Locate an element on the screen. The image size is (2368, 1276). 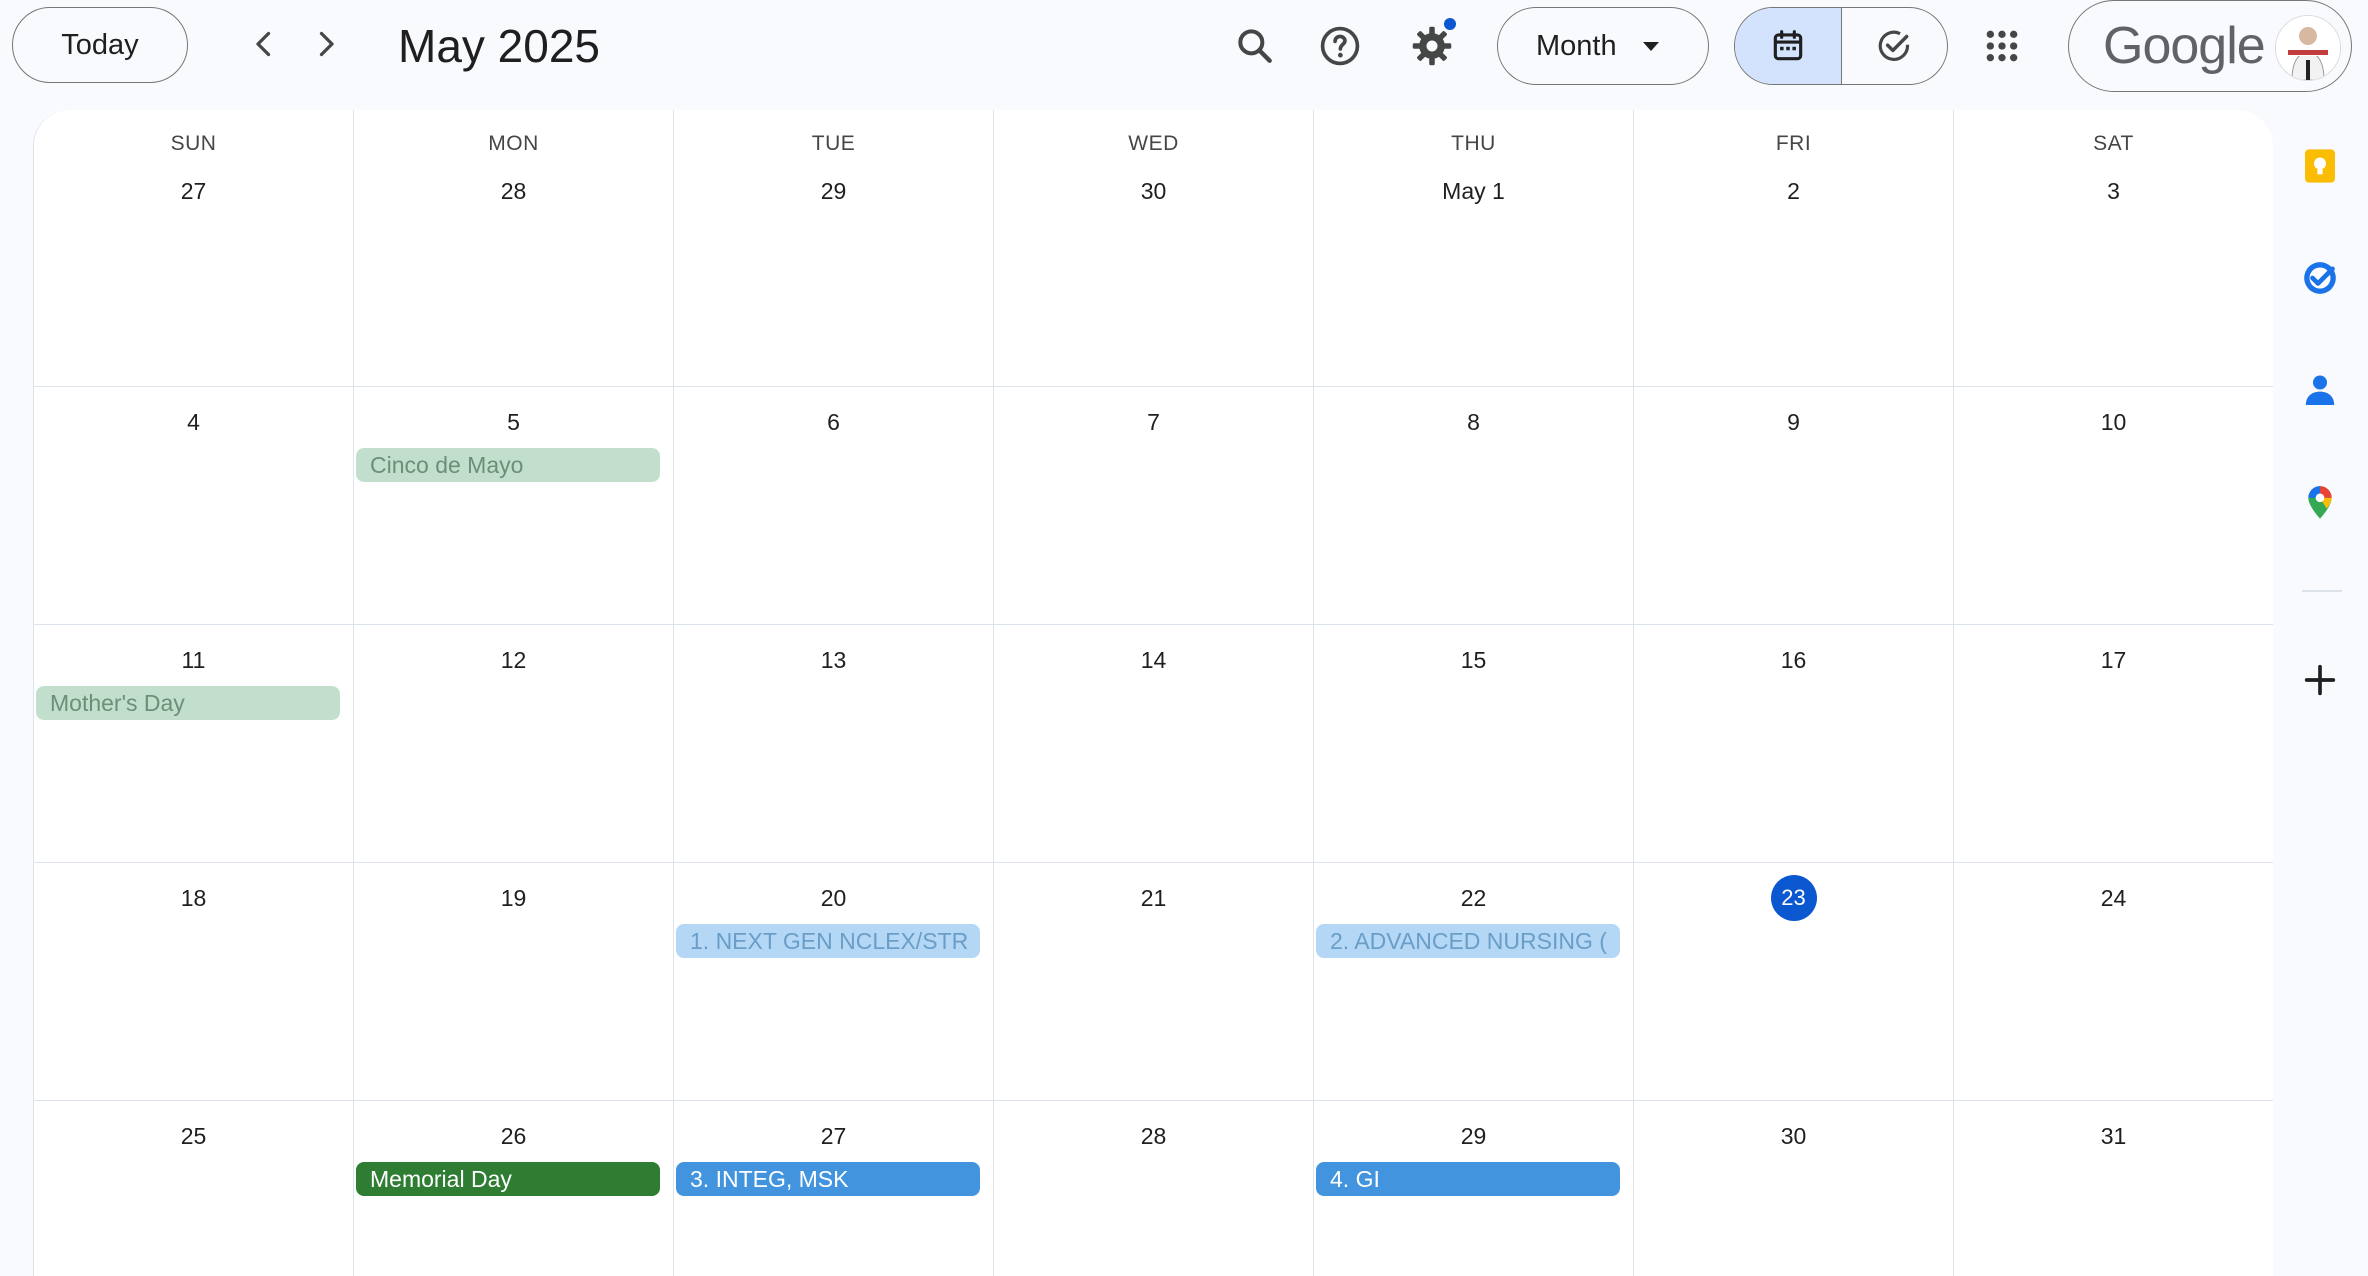
day-cell: 28 is located at coordinates (1154, 1188).